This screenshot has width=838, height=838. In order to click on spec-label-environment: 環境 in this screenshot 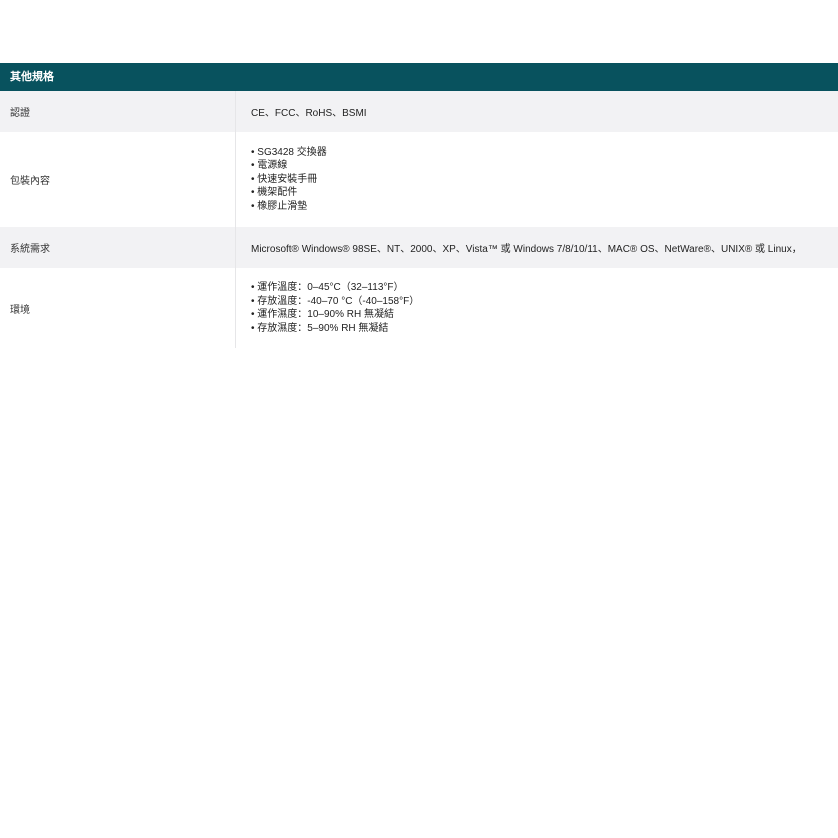, I will do `click(118, 308)`.